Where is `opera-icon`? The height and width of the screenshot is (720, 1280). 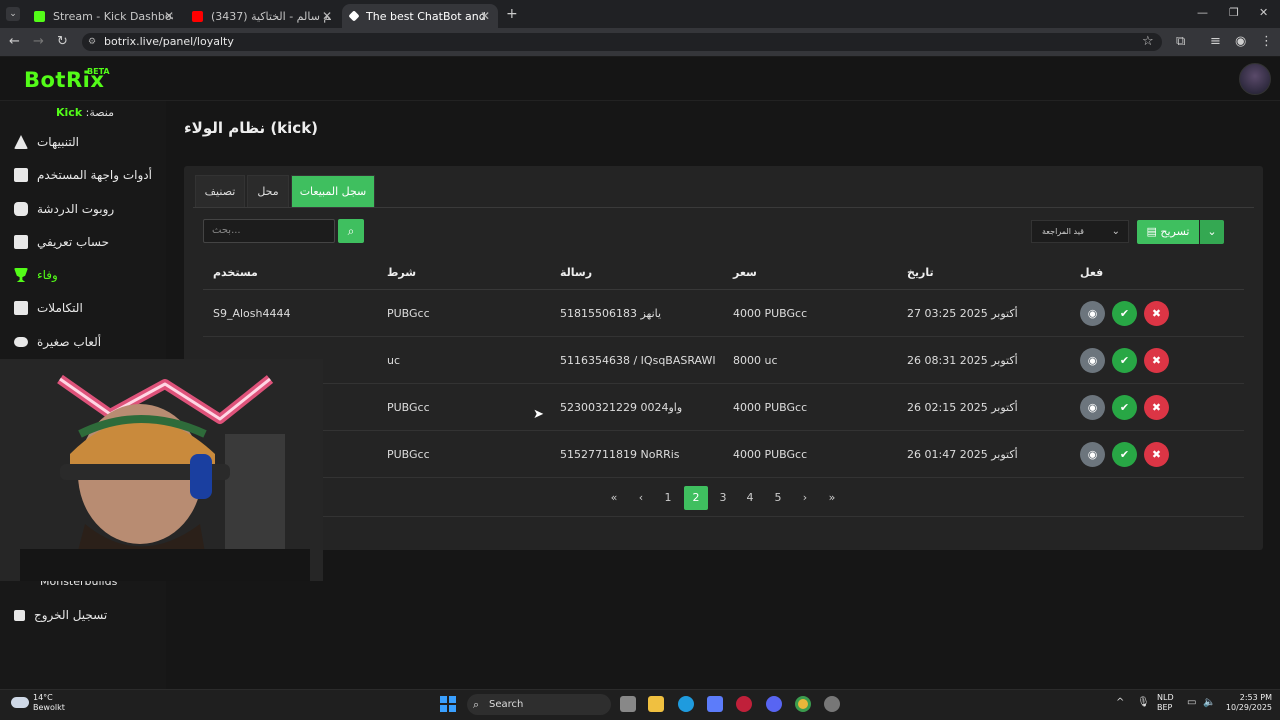
opera-icon is located at coordinates (744, 704).